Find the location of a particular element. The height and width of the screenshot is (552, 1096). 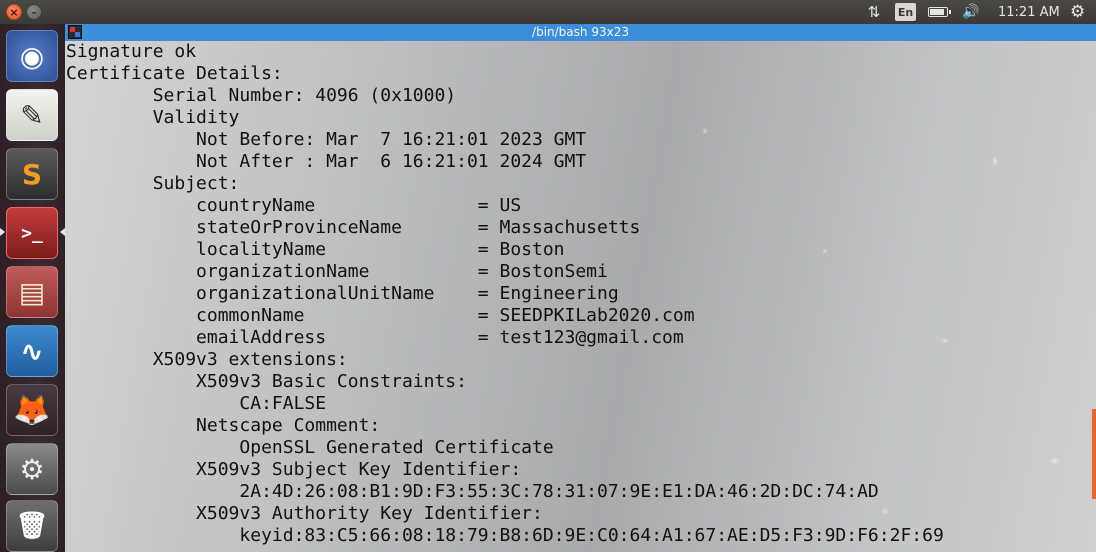

output-line: organizationName = BostonSemi is located at coordinates (337, 271).